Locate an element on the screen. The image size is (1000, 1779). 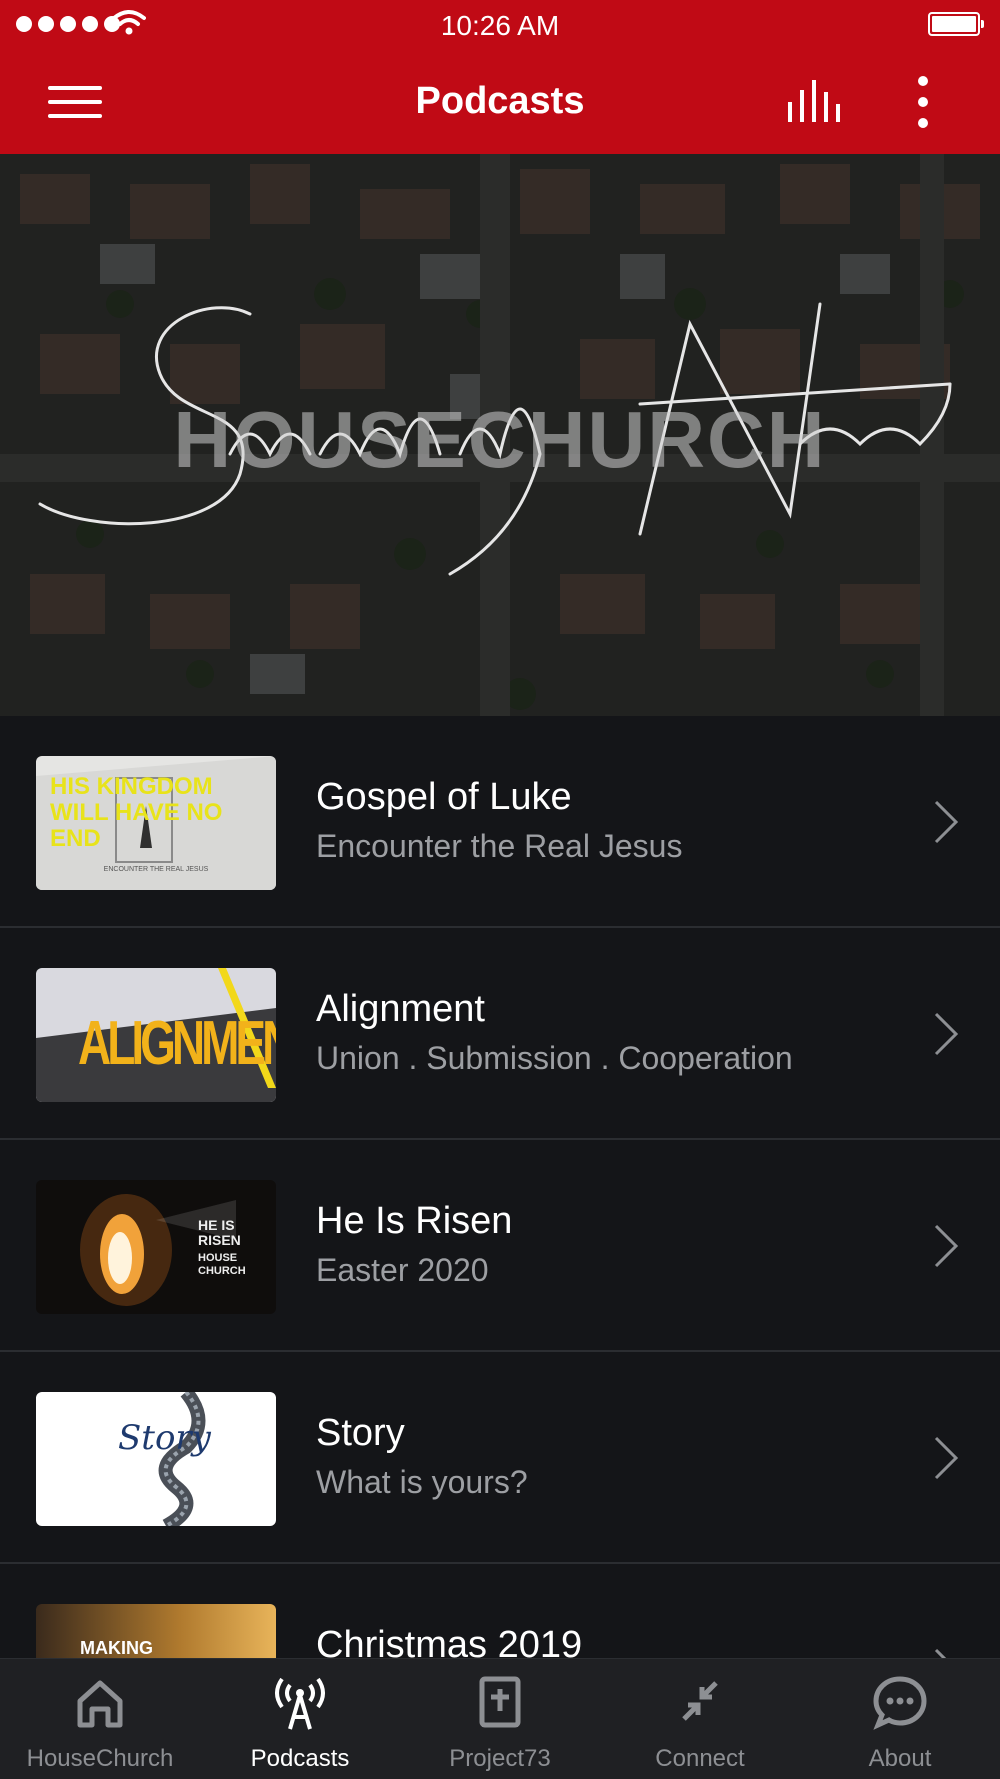
equalizer-icon is located at coordinates (816, 102).